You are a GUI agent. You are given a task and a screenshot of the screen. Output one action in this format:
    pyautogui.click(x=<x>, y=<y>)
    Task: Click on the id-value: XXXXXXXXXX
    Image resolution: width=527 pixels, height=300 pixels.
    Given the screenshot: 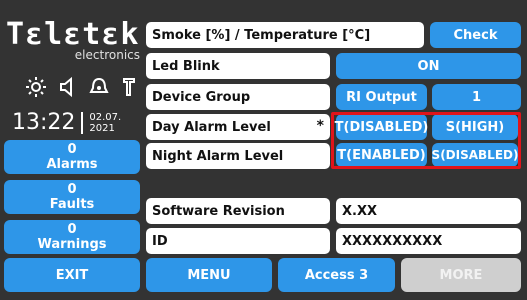 What is the action you would take?
    pyautogui.click(x=428, y=241)
    